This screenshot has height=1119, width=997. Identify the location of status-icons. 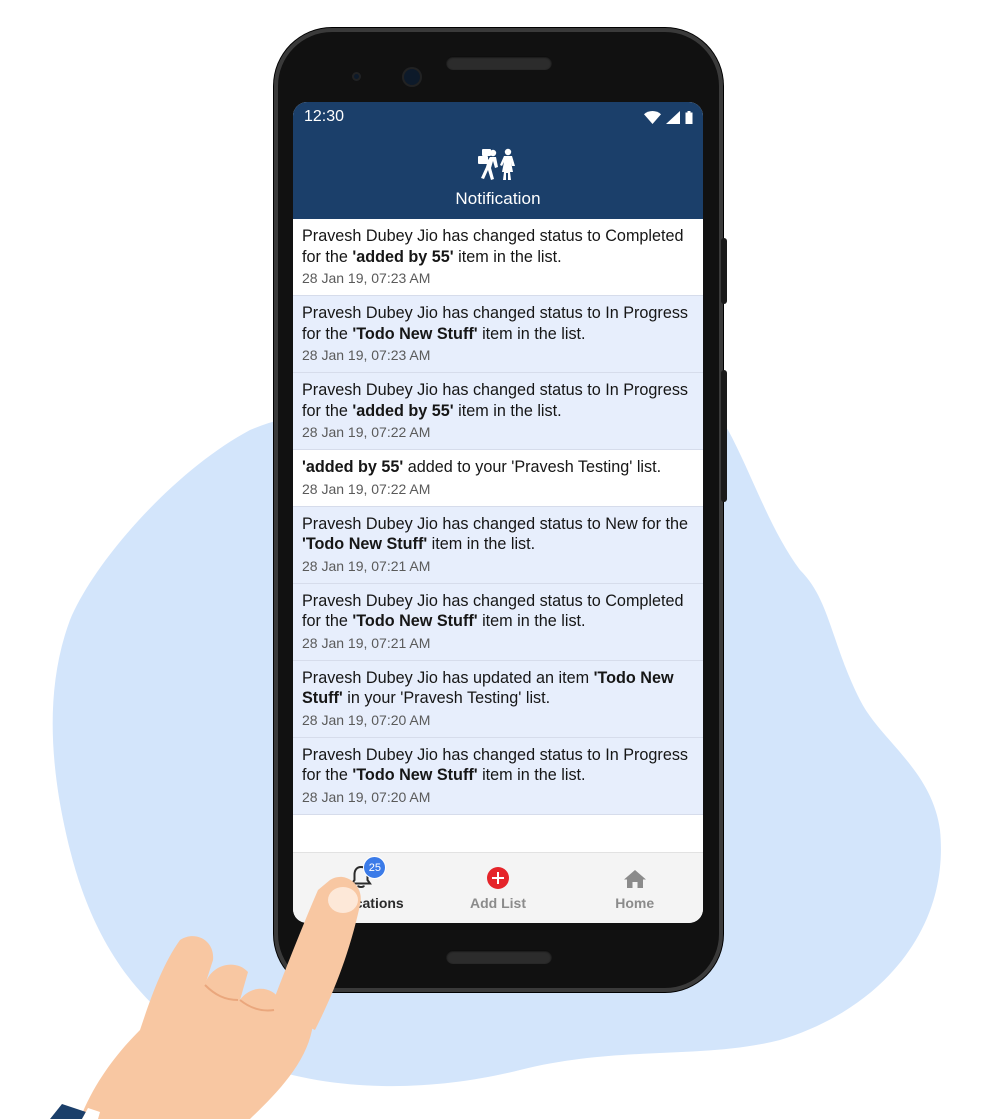
(668, 117).